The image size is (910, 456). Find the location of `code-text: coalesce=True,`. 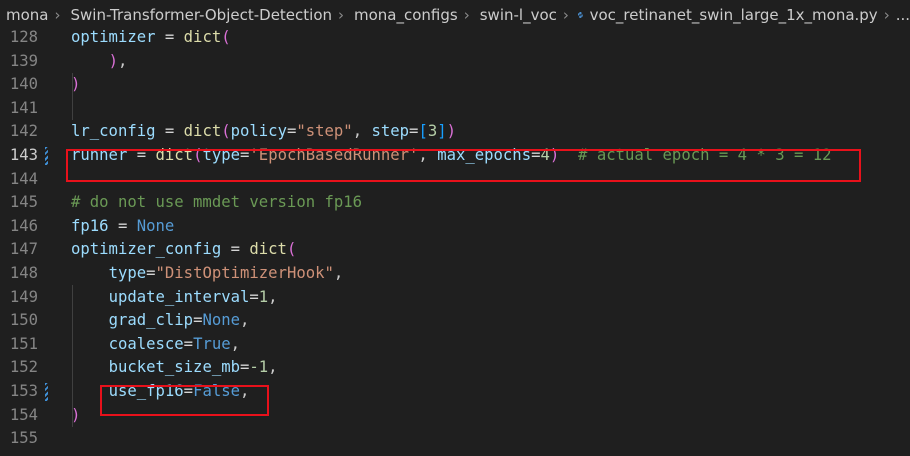

code-text: coalesce=True, is located at coordinates (155, 345).